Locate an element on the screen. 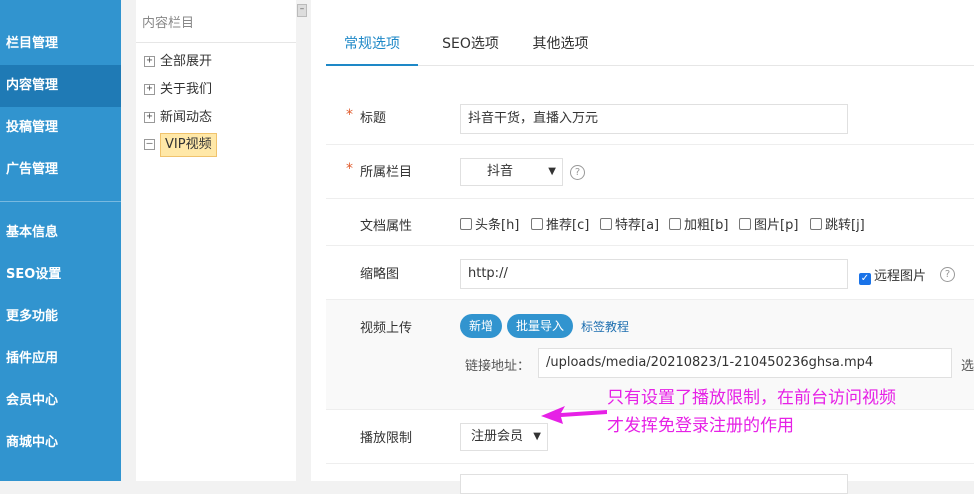 The height and width of the screenshot is (494, 974). tab-seo: SEO选项 is located at coordinates (470, 44).